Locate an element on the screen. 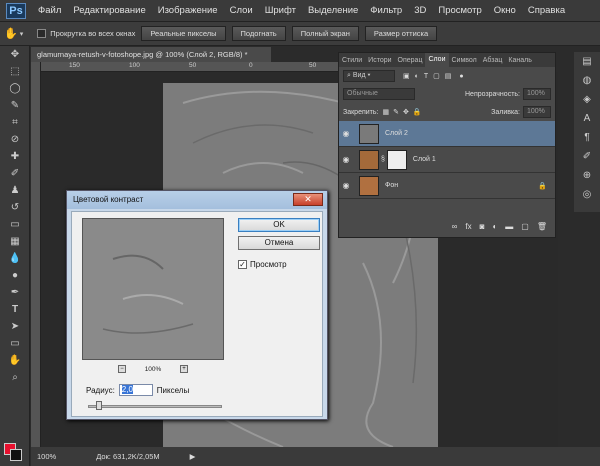  menu-filter: Фильтр is located at coordinates (386, 10).